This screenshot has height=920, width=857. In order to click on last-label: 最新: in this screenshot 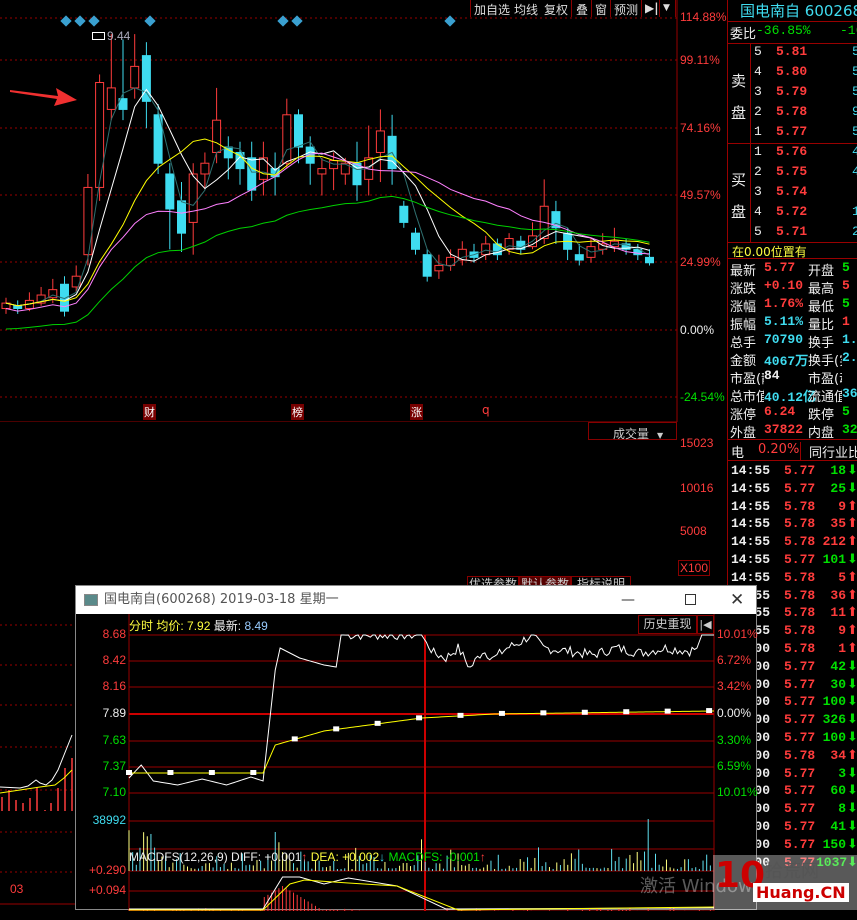, I will do `click(227, 626)`.